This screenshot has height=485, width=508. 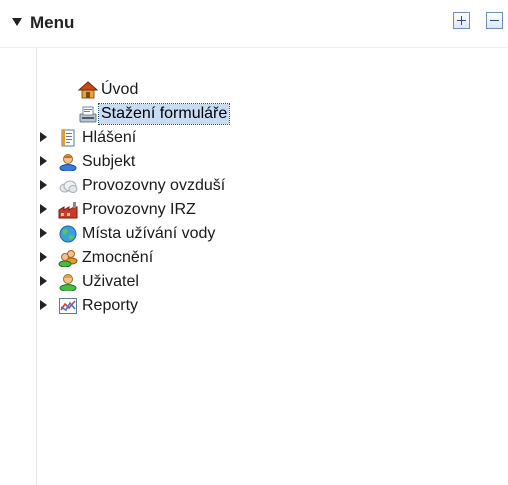 I want to click on home-icon, so click(x=88, y=90).